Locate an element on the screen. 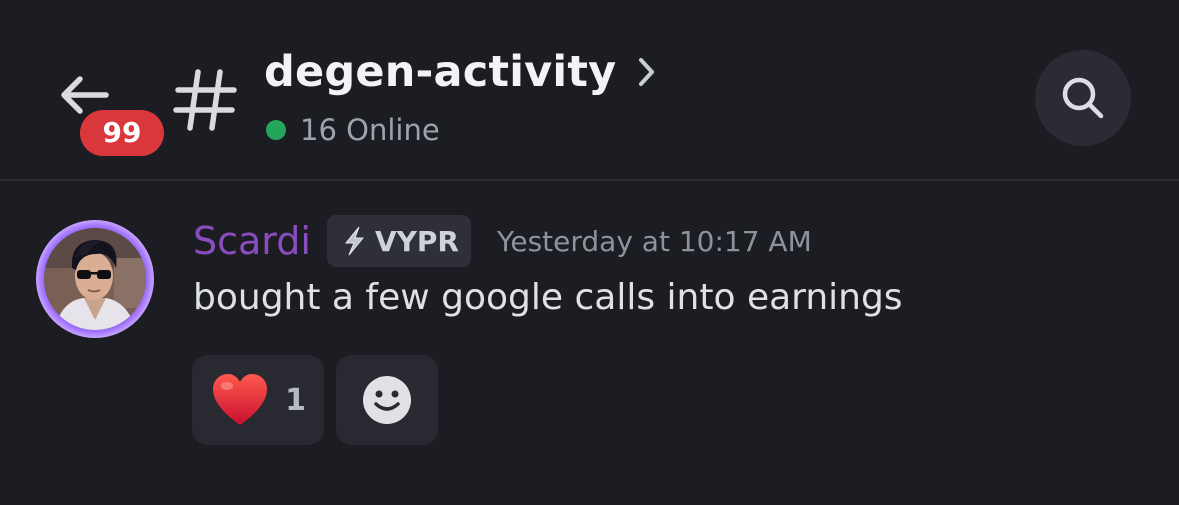 The width and height of the screenshot is (1179, 505). message-timestamp: Yesterday at 10:17 AM is located at coordinates (654, 241).